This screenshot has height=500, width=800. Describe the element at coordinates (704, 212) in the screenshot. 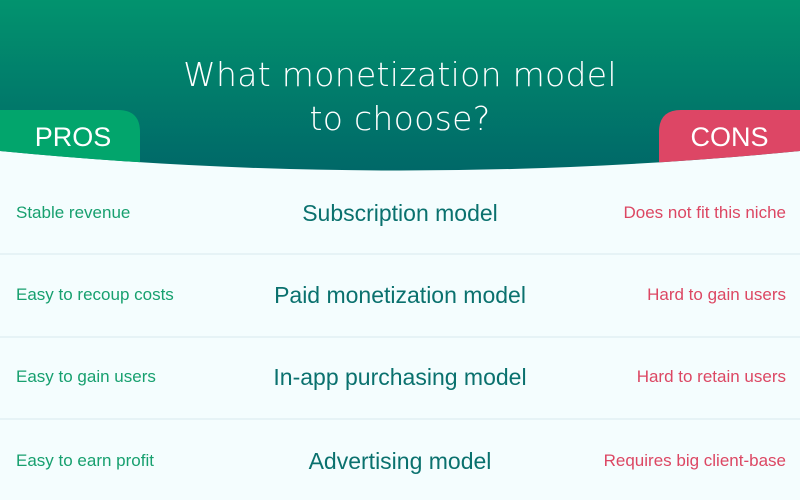

I see `con-text: Does not fit this niche` at that location.